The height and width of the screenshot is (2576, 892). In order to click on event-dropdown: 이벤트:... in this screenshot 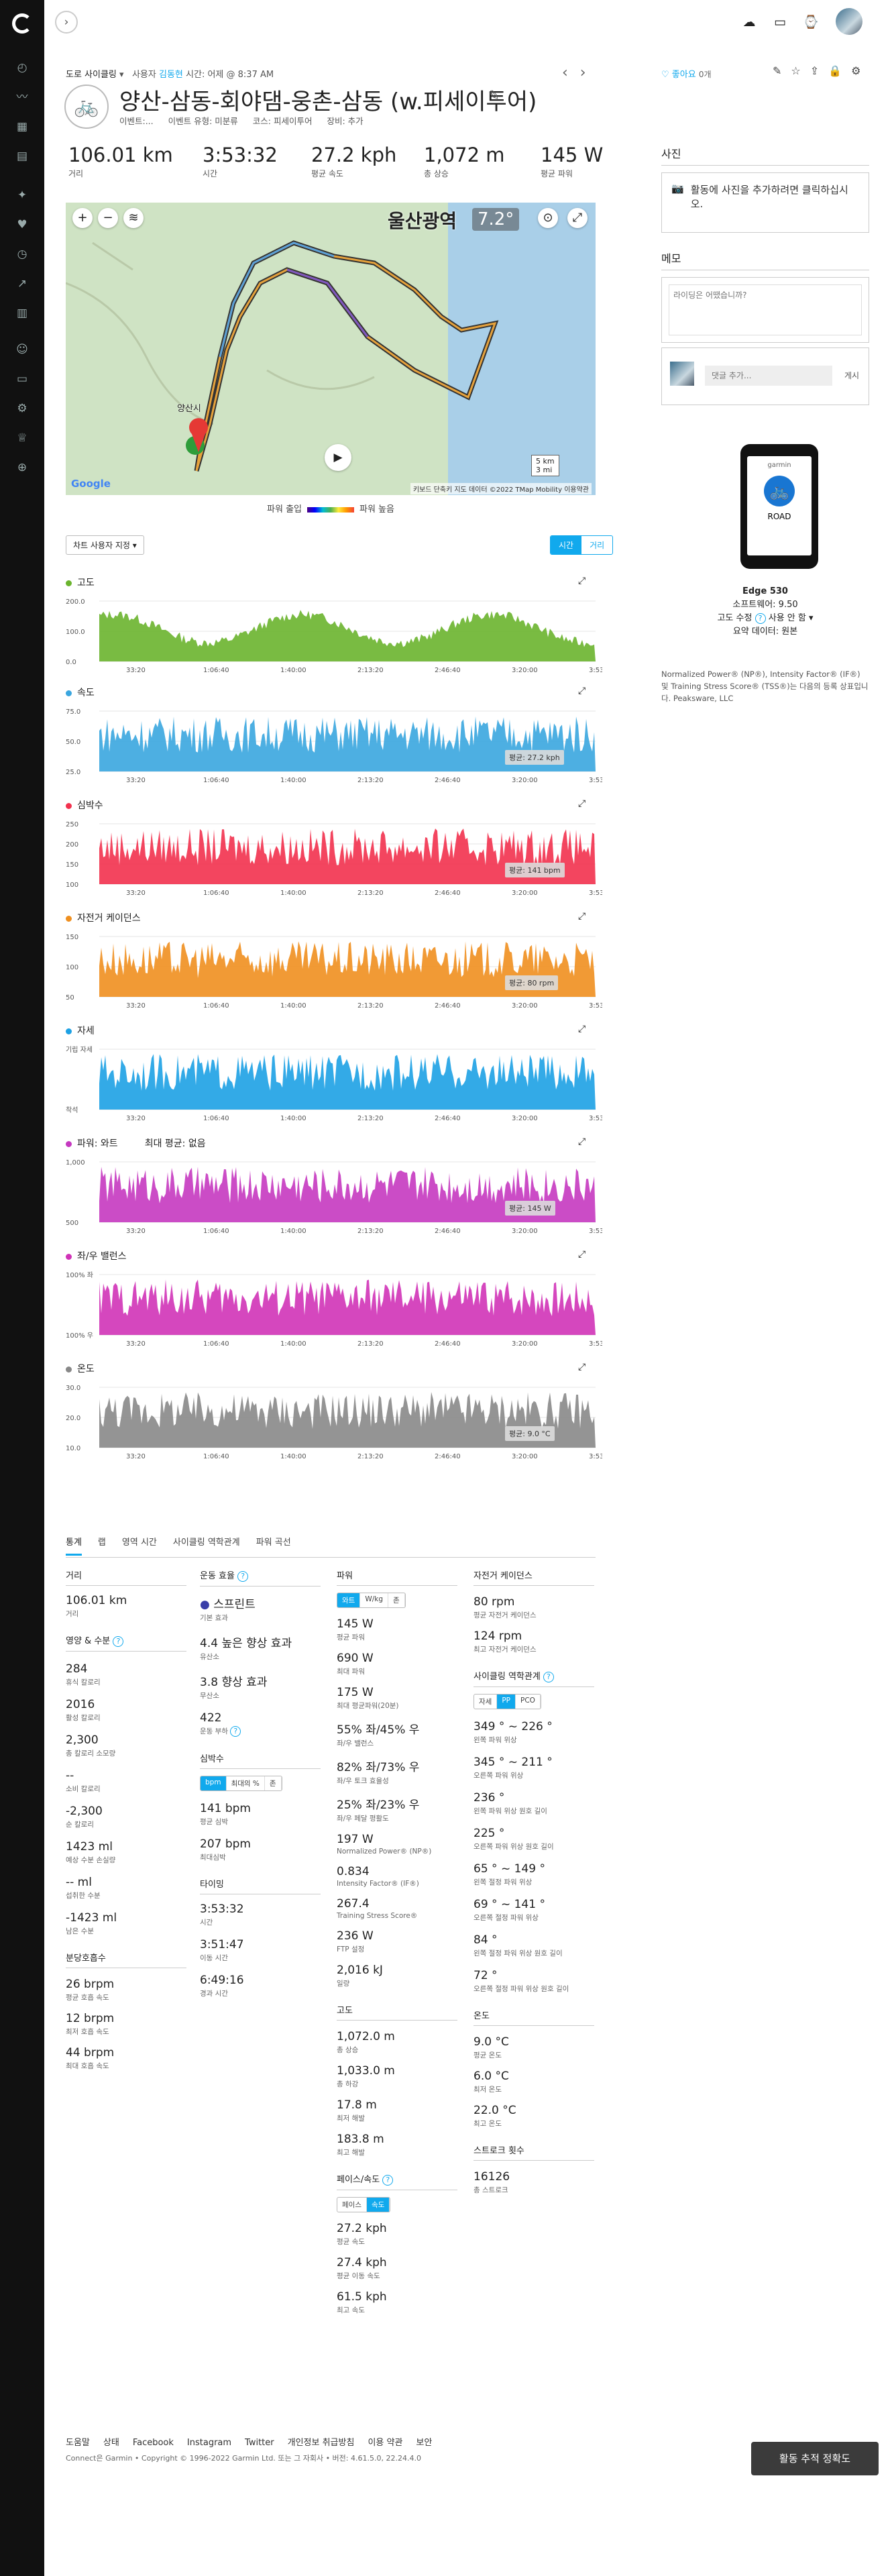, I will do `click(136, 121)`.